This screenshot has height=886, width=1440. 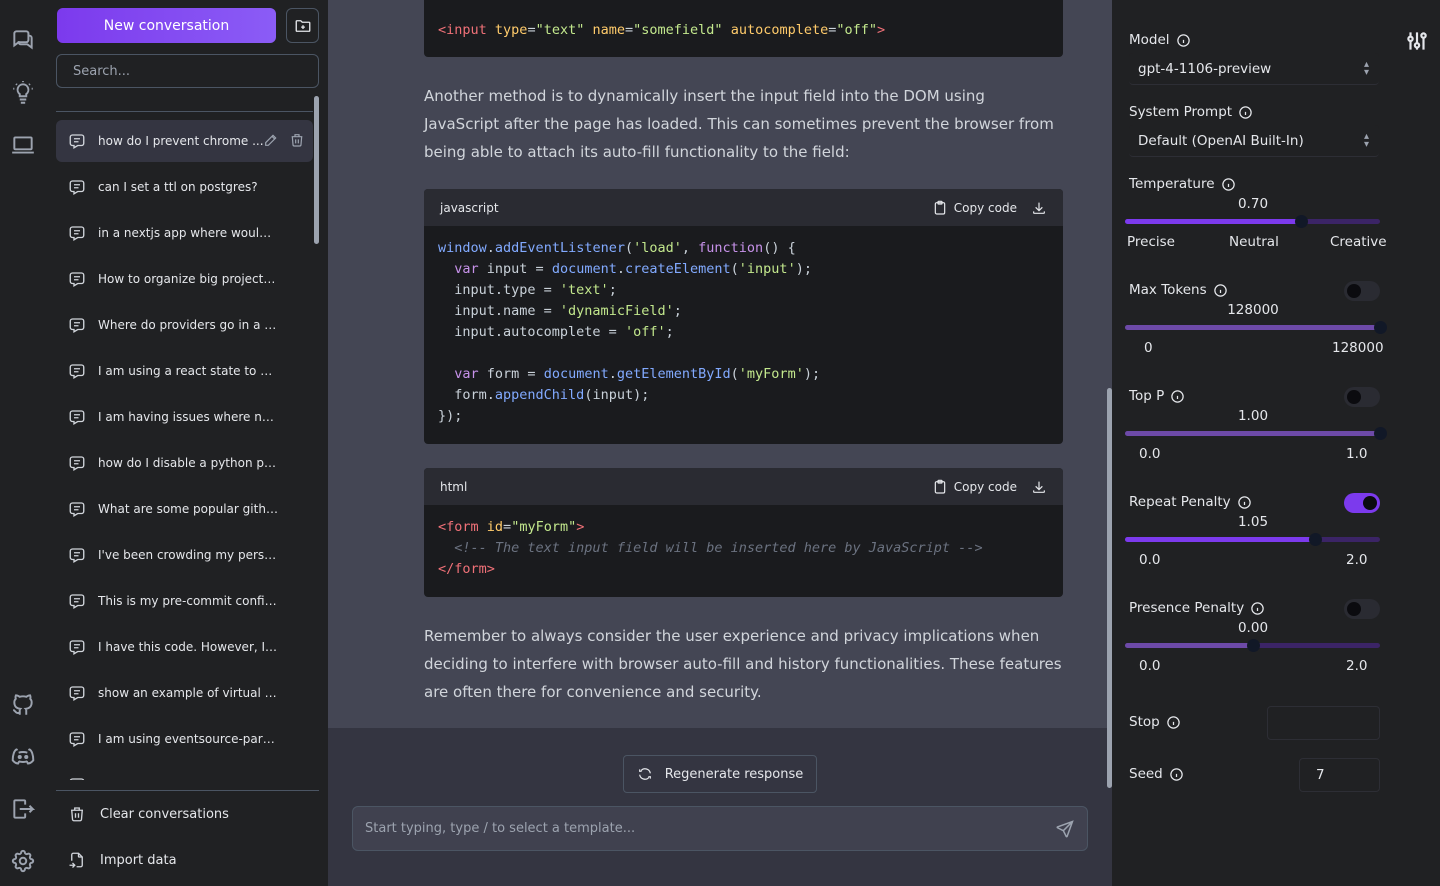 I want to click on temperature-value: 0.70, so click(x=1253, y=204).